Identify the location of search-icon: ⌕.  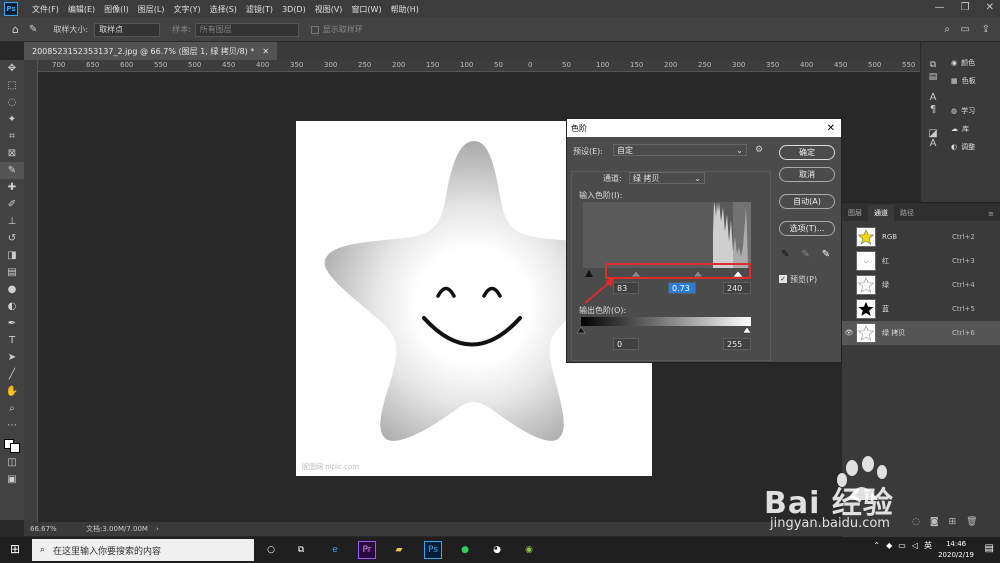
(947, 29).